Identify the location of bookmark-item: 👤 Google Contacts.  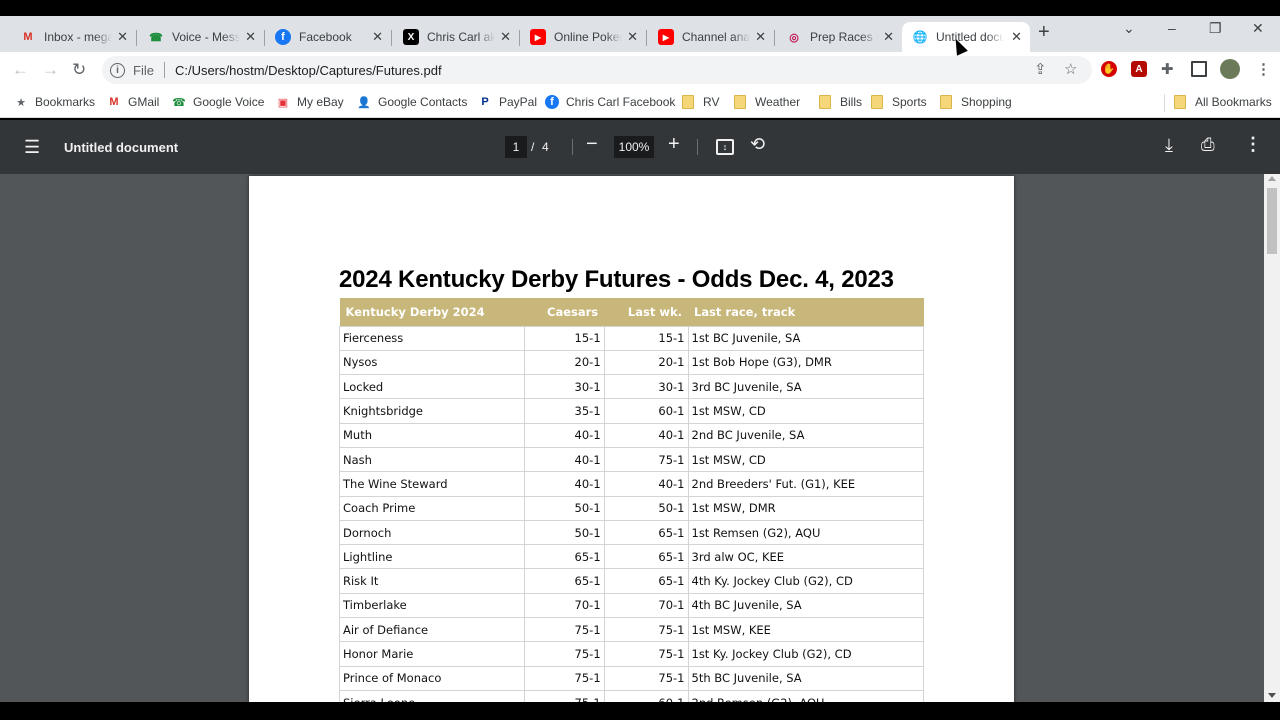
(412, 102).